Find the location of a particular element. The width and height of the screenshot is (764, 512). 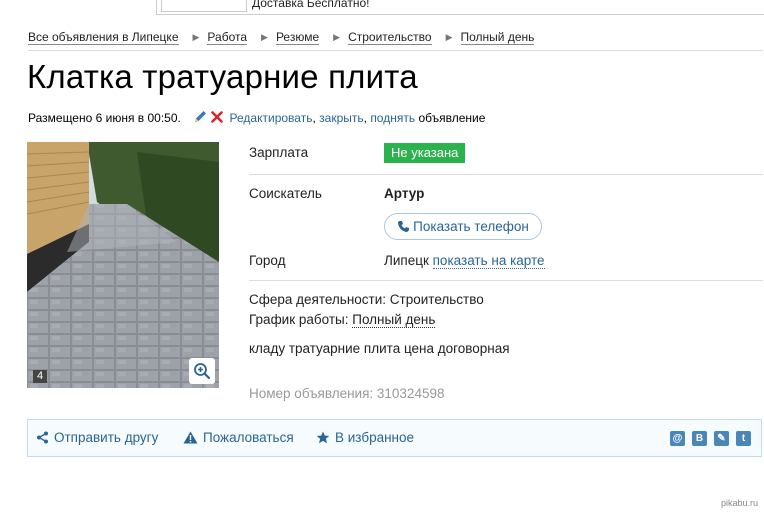

report-button: Пожаловаться is located at coordinates (238, 437).